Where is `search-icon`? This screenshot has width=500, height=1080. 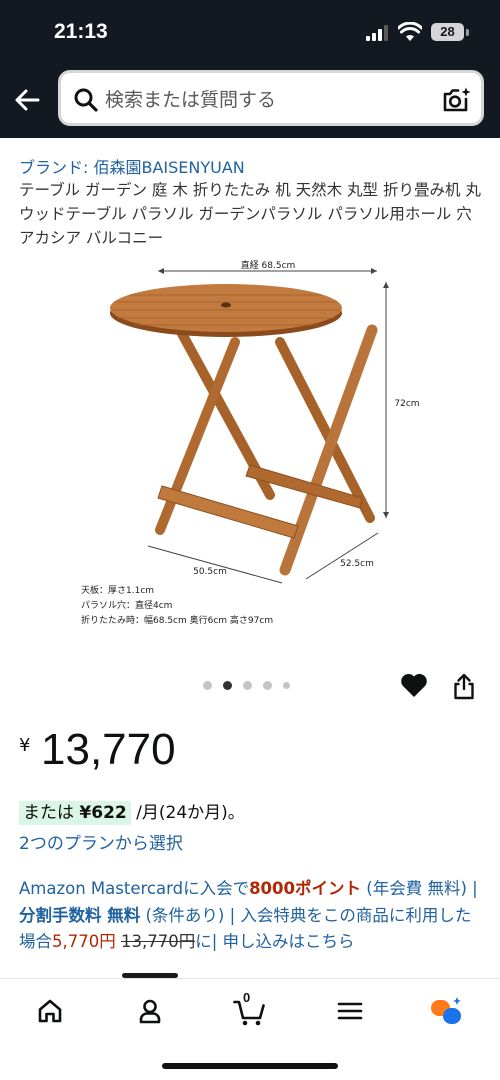
search-icon is located at coordinates (86, 100).